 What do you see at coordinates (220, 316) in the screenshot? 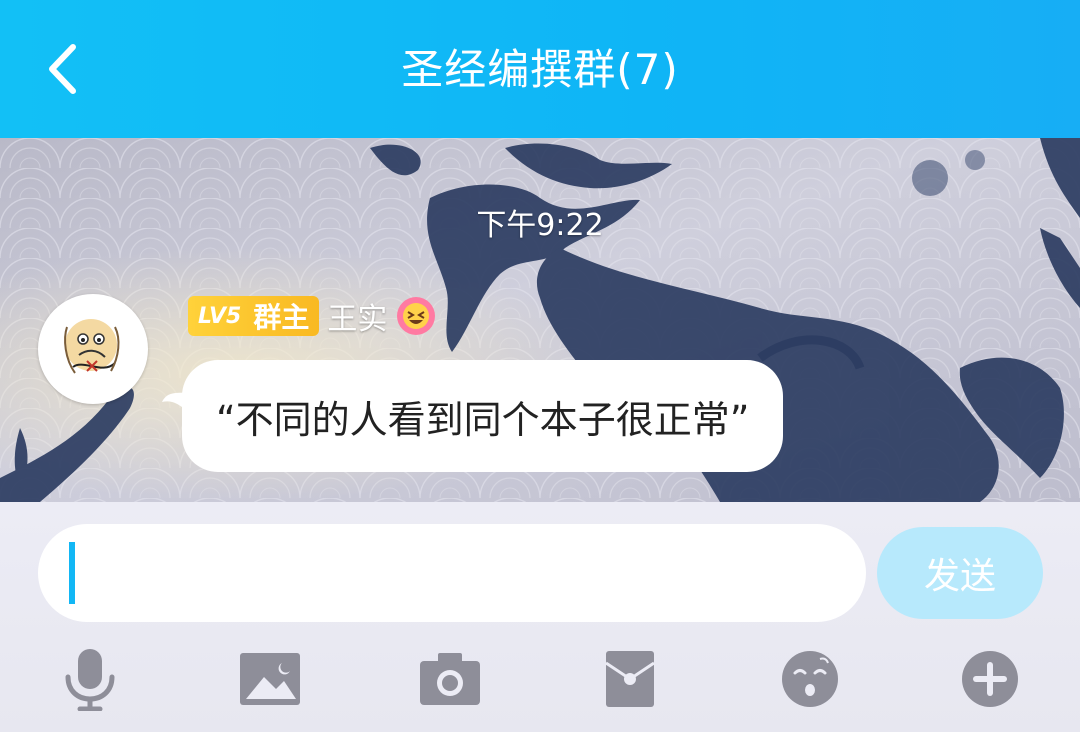
I see `level-badge: LV5` at bounding box center [220, 316].